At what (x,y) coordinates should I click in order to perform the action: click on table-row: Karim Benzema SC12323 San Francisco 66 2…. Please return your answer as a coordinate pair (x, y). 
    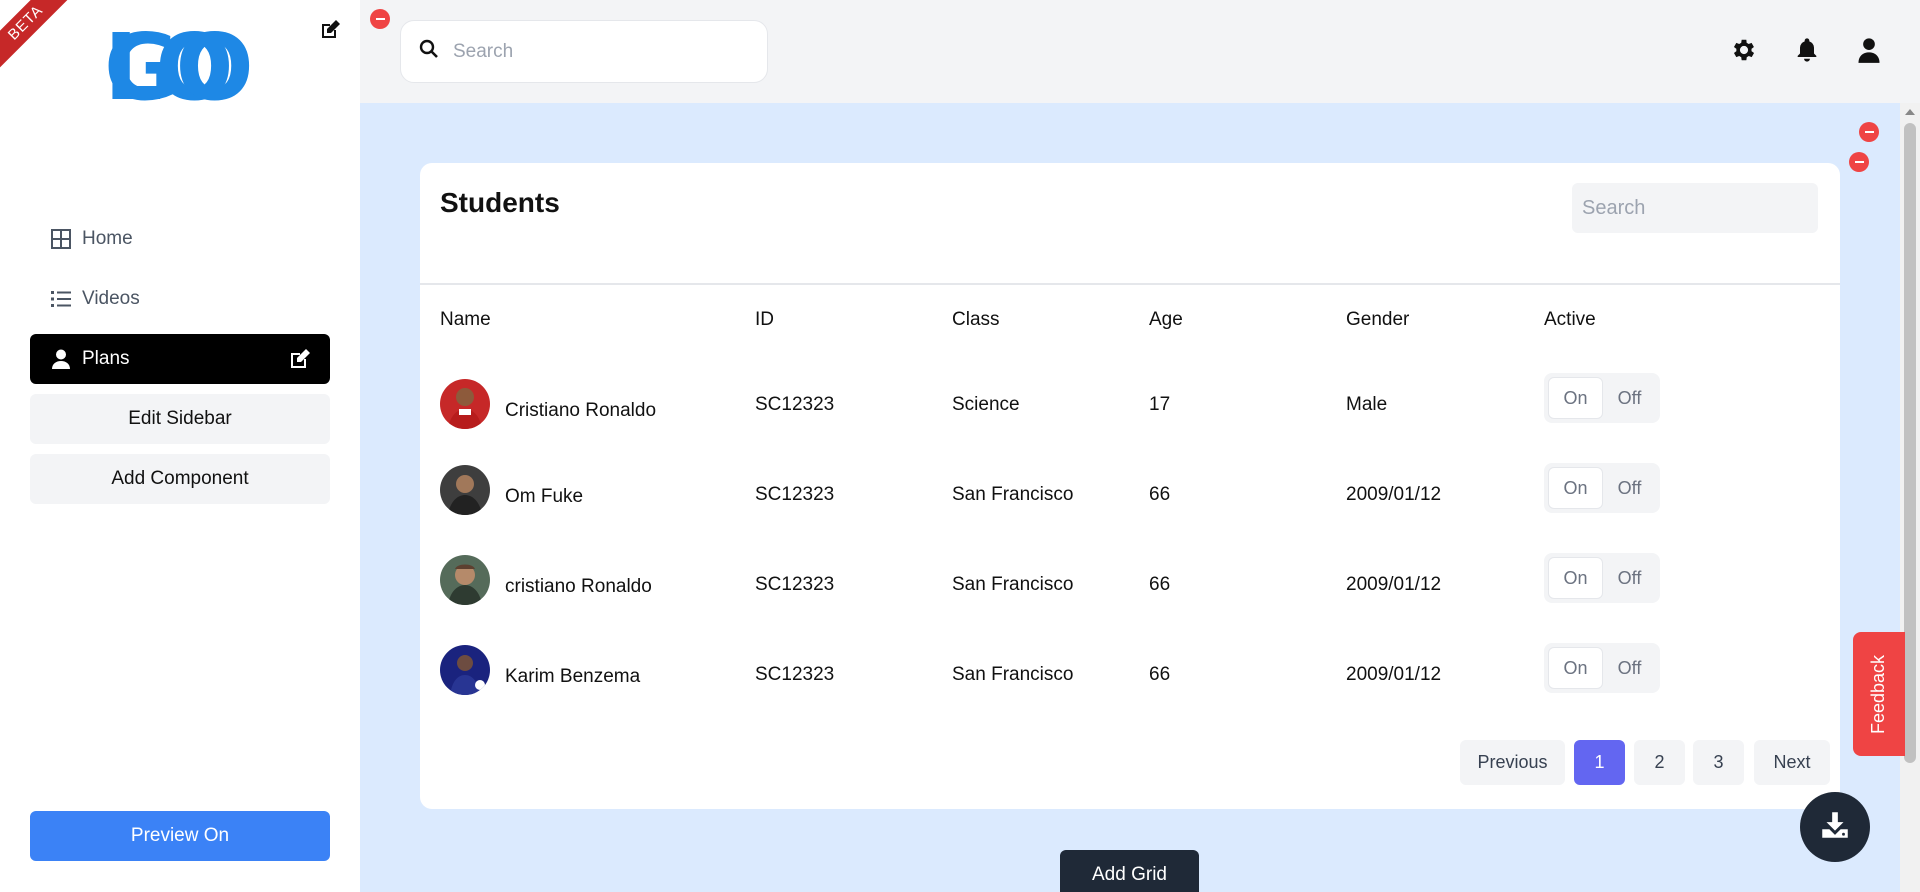
    Looking at the image, I should click on (1130, 686).